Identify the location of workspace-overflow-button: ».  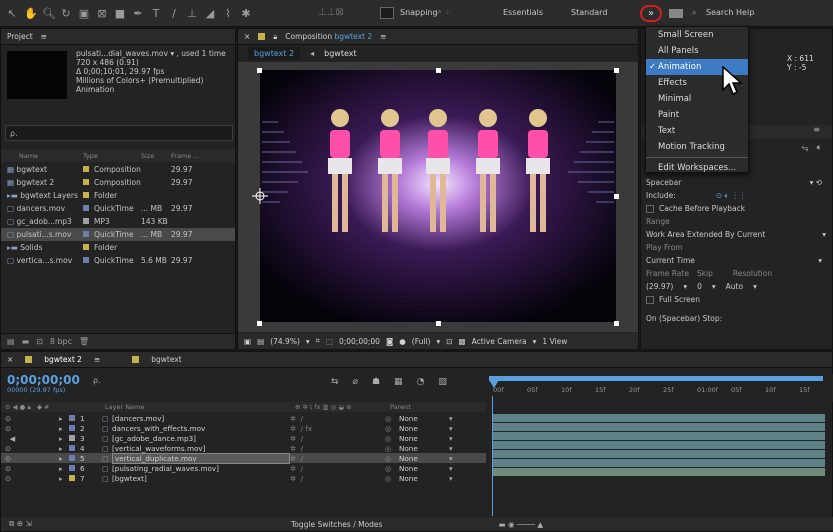
(651, 13).